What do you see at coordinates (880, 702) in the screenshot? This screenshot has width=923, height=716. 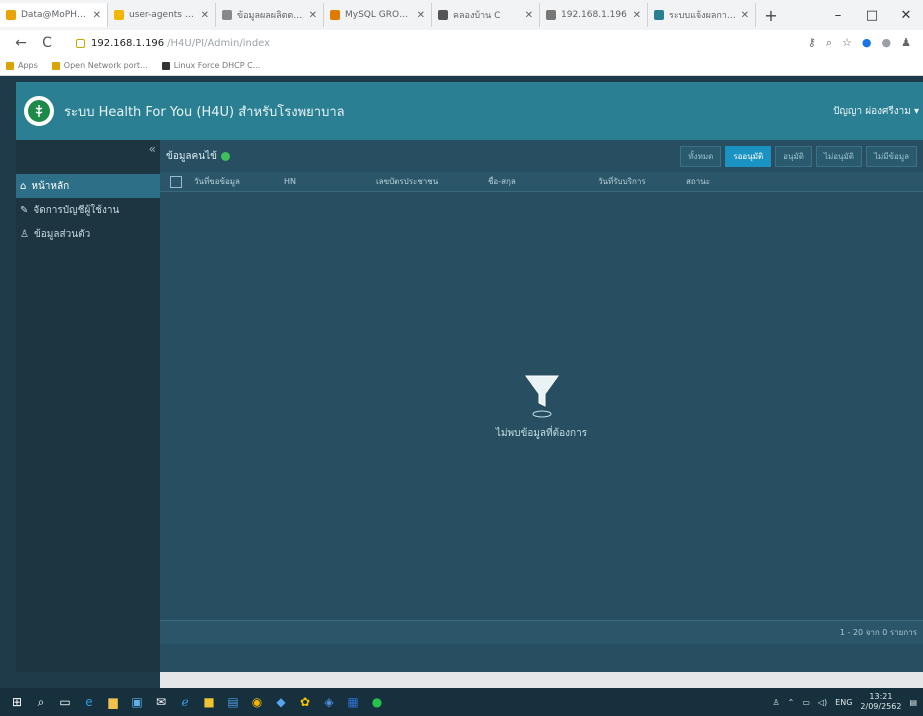 I see `clock: 13:21 2/09/2562` at bounding box center [880, 702].